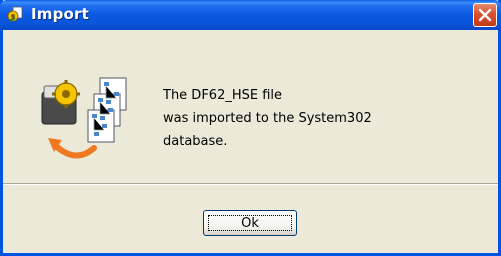  I want to click on close-button, so click(485, 15).